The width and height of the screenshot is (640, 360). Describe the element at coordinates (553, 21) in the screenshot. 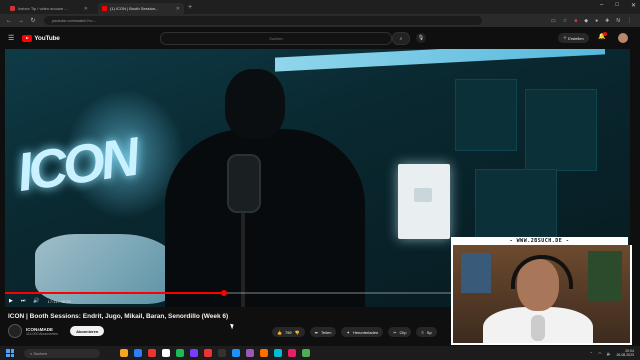

I see `cast-icon: ▭` at that location.